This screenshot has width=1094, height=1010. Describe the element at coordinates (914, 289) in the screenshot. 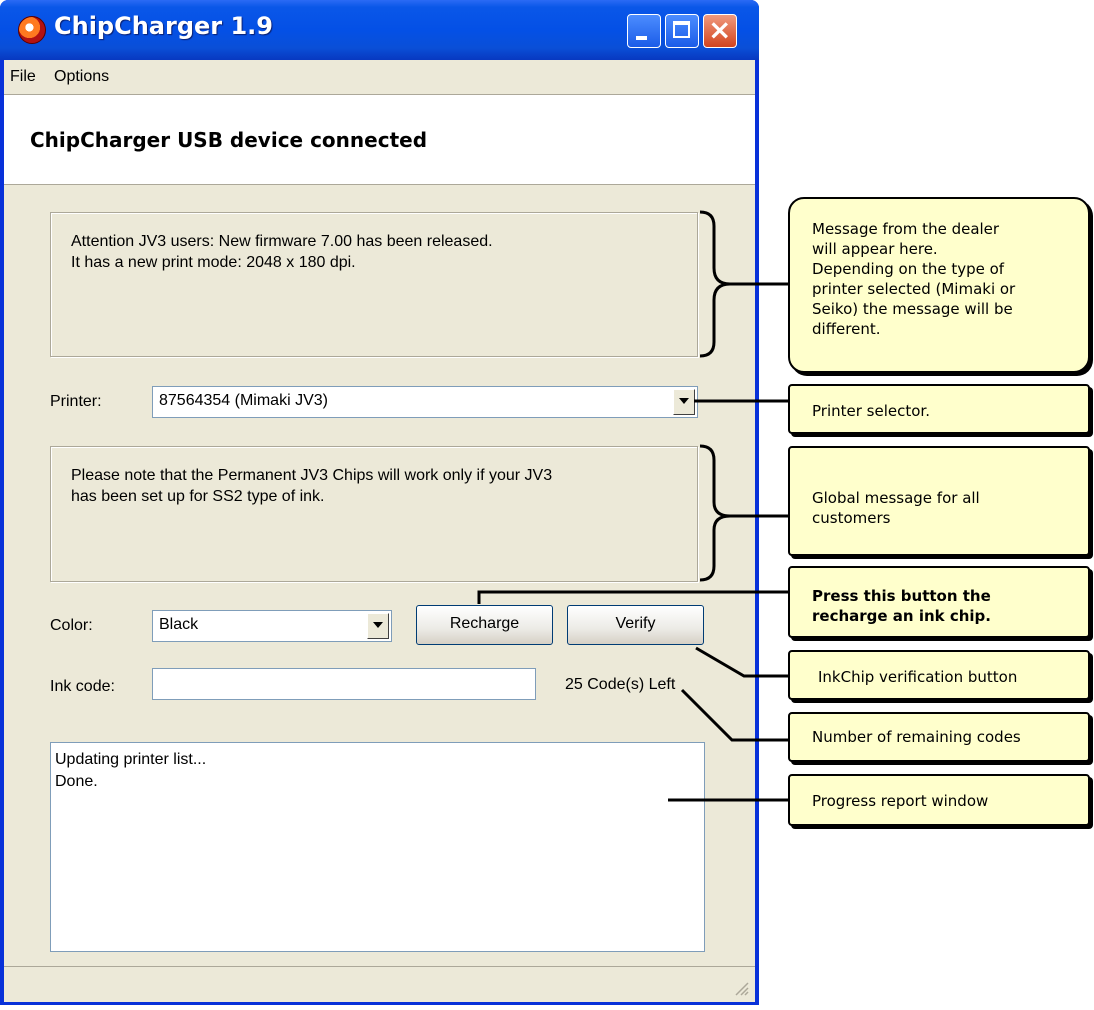

I see `callout-line: printer selected (Mimaki or` at that location.